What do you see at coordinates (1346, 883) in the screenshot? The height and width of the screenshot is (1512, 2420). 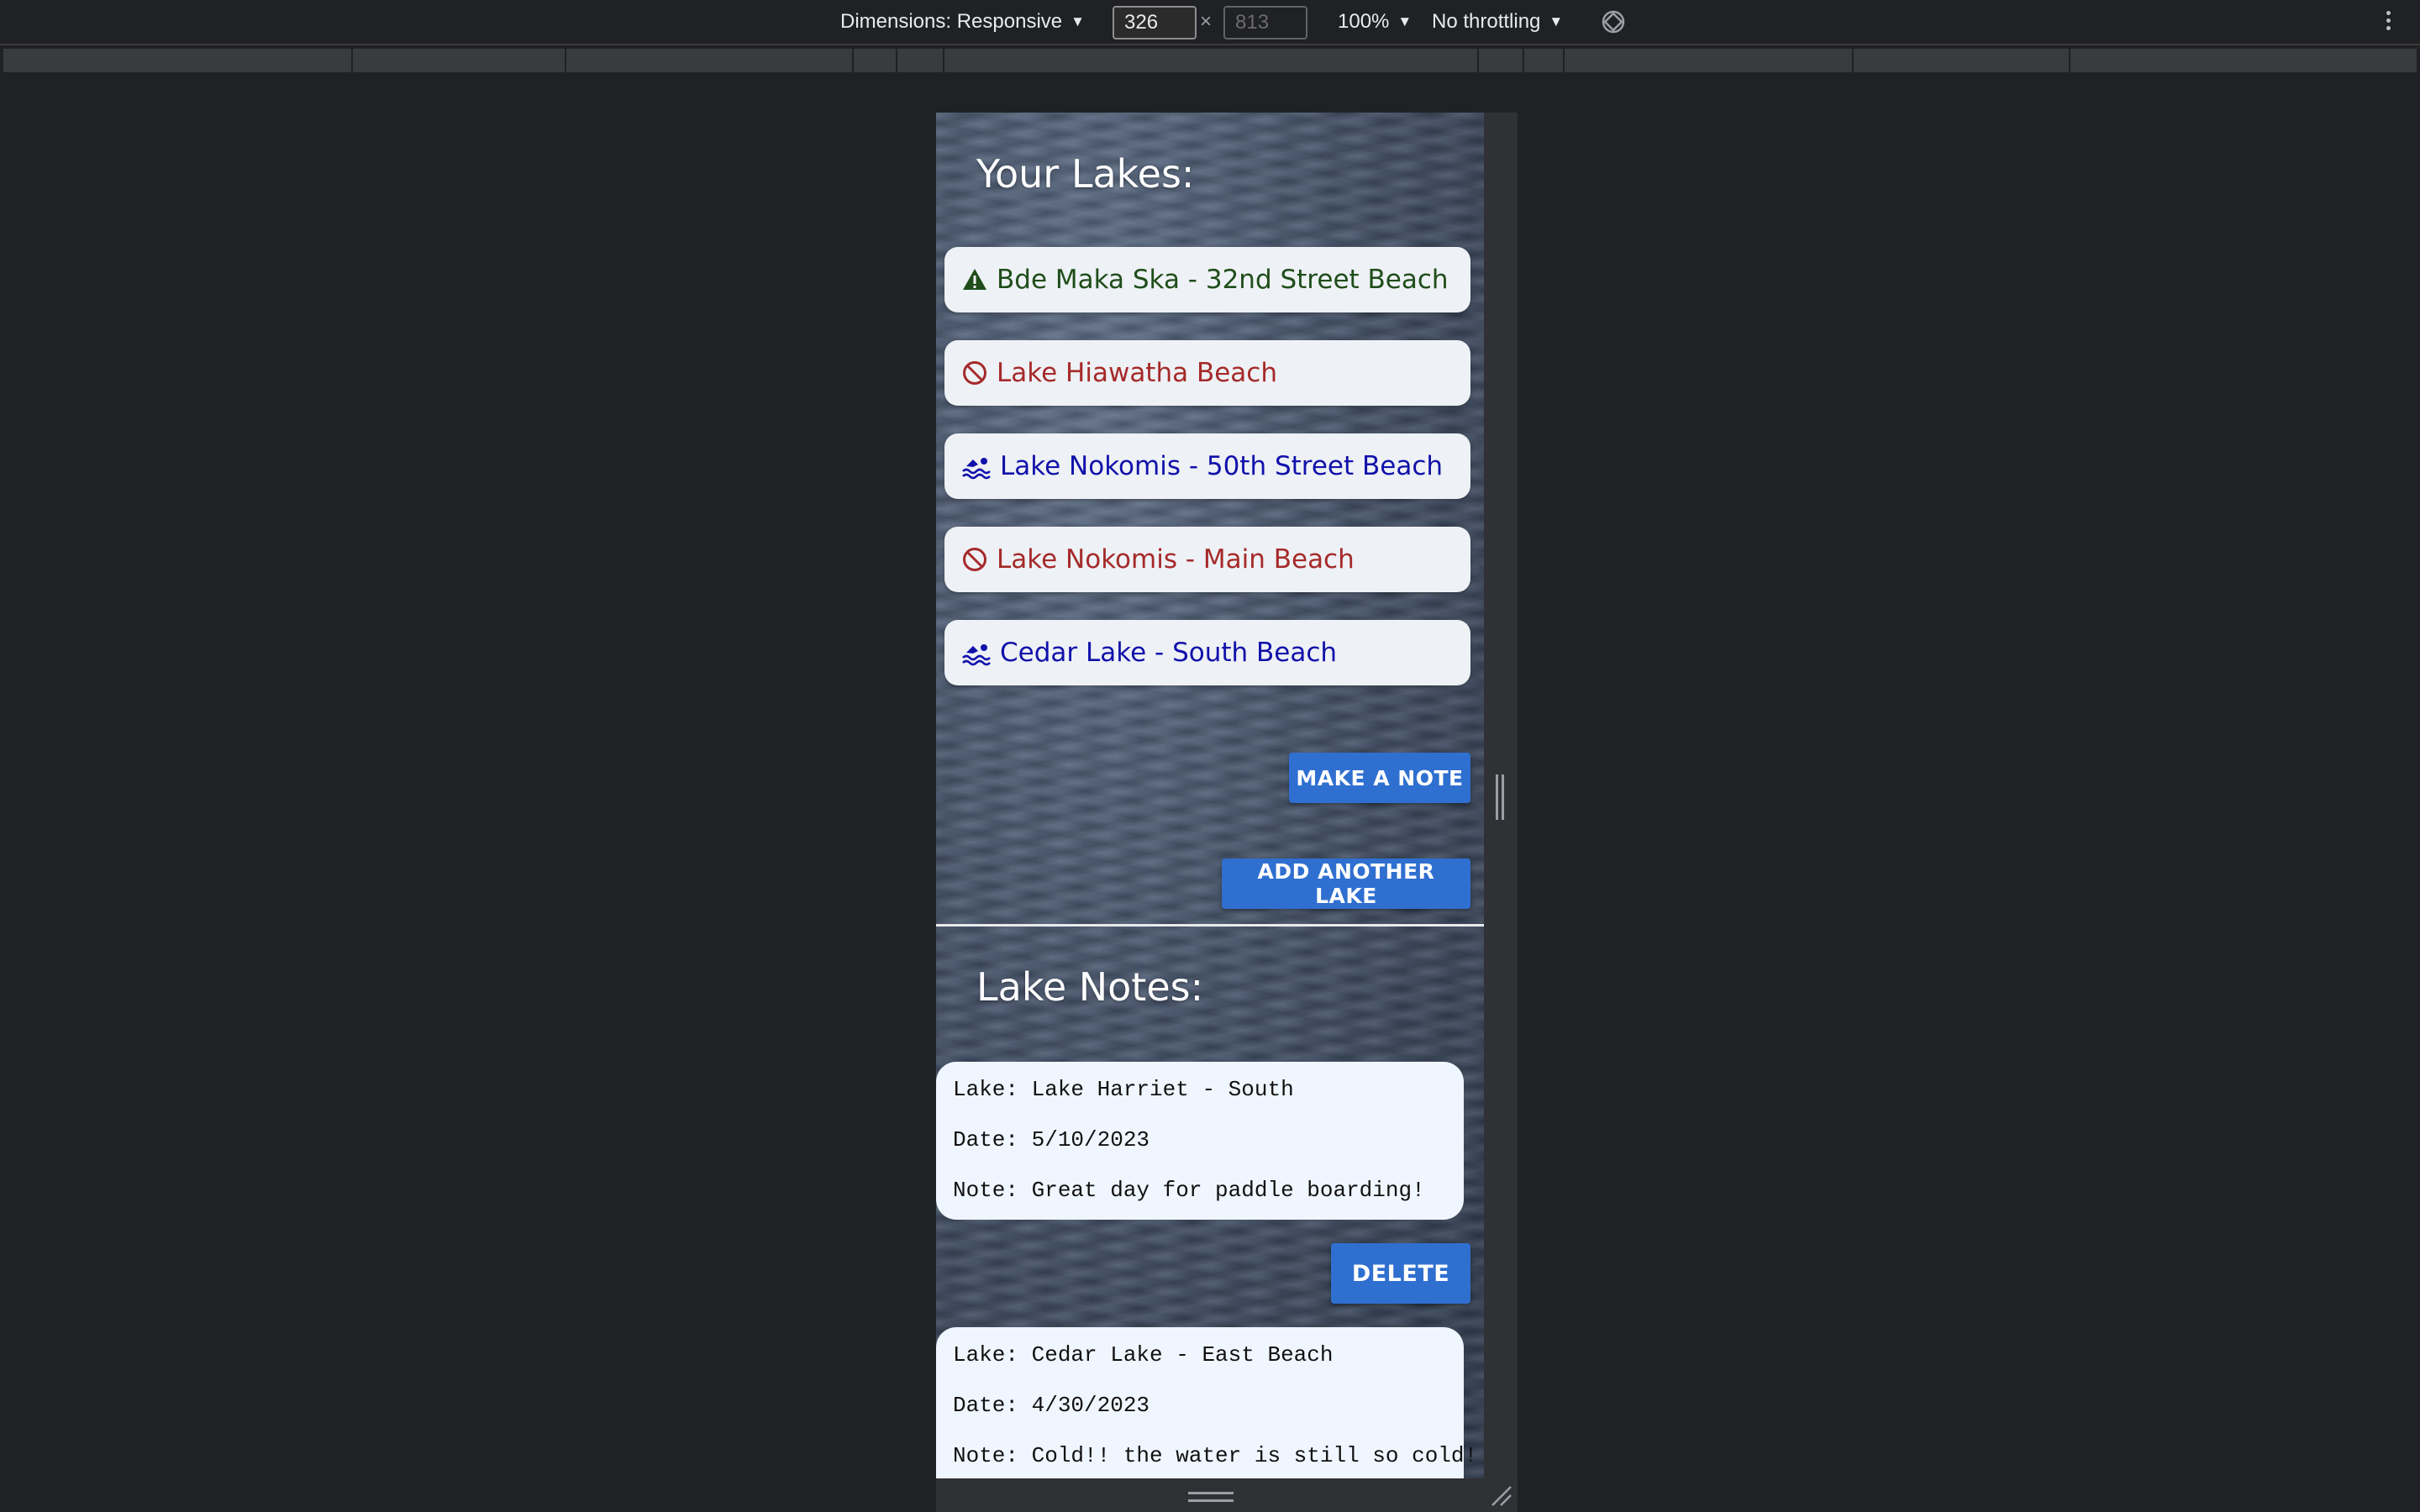 I see `add-lake-button: ADD ANOTHER LAKE` at bounding box center [1346, 883].